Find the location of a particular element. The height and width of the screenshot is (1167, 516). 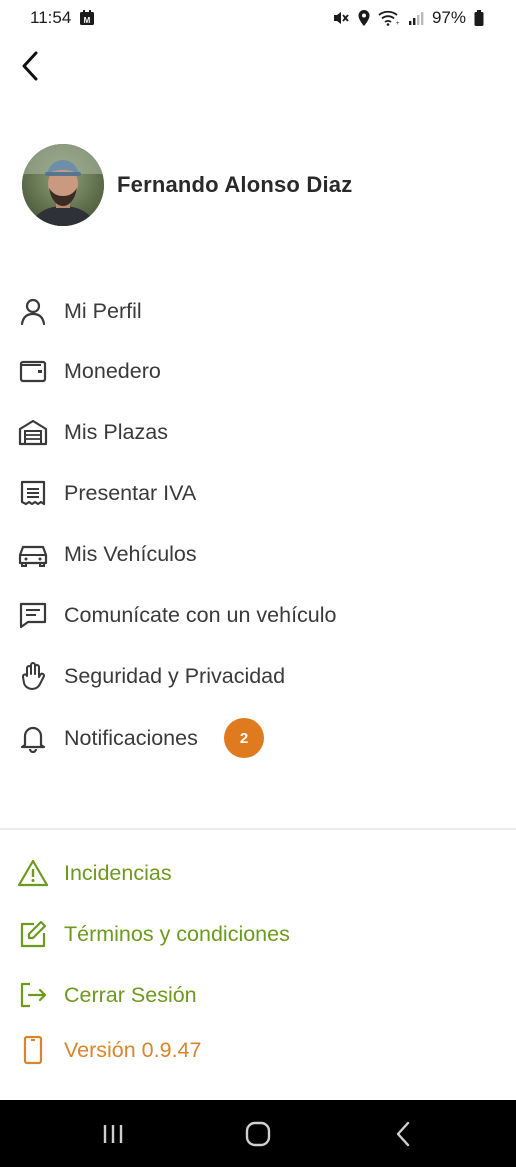

menu-item-label: Incidencias is located at coordinates (118, 872).